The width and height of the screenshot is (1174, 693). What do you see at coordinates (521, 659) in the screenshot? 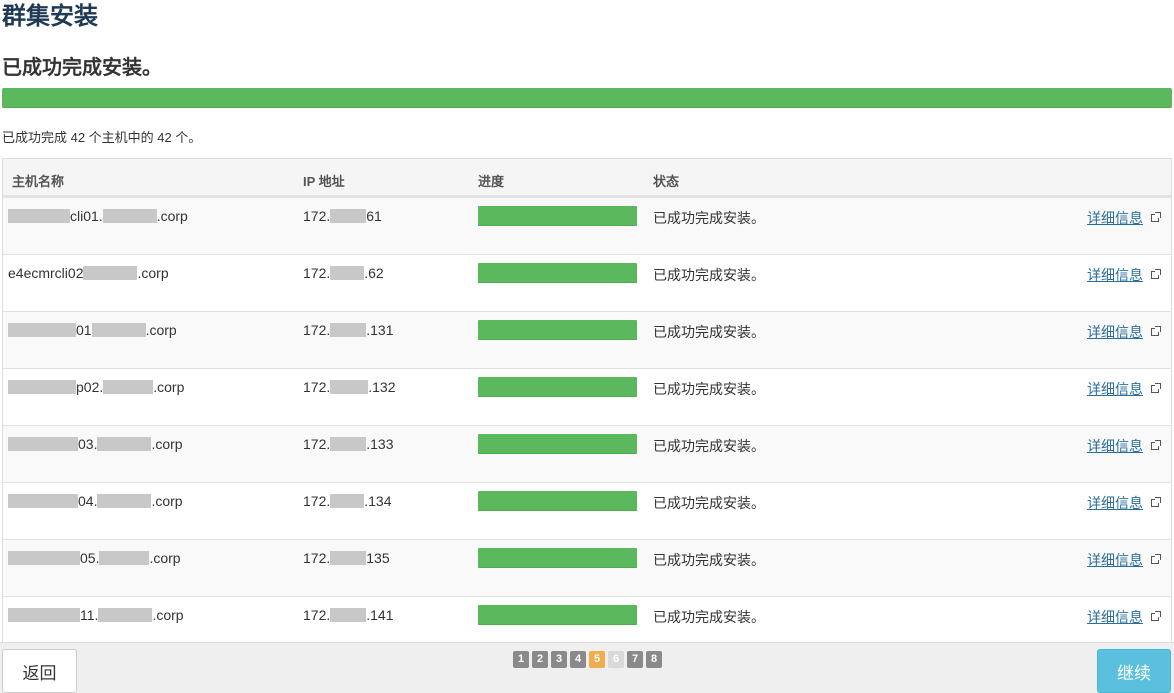
I see `page-button-1: 1` at bounding box center [521, 659].